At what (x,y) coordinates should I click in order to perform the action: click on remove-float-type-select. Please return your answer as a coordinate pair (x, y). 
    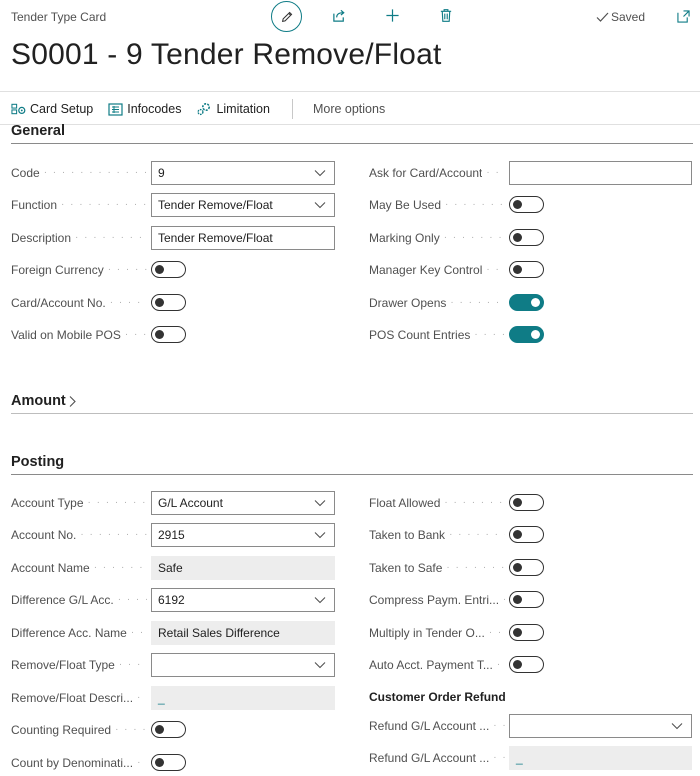
    Looking at the image, I should click on (243, 665).